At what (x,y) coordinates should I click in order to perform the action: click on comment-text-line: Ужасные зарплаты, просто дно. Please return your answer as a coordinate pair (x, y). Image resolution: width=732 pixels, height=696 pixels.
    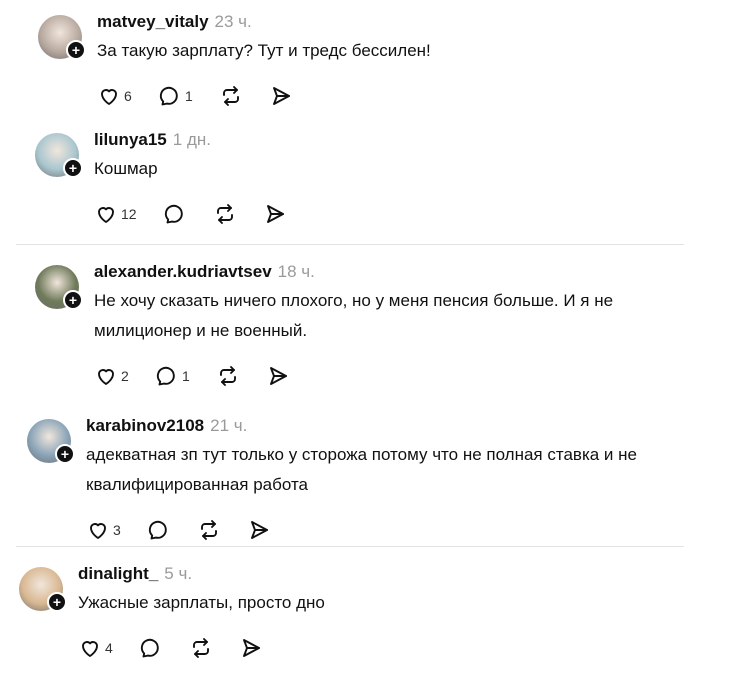
    Looking at the image, I should click on (201, 602).